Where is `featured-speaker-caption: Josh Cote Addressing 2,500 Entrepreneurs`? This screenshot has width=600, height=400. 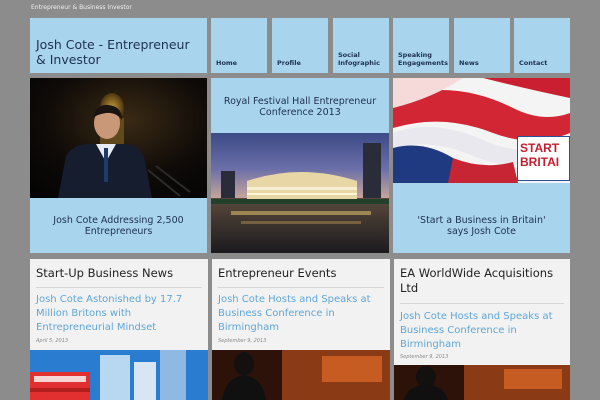 featured-speaker-caption: Josh Cote Addressing 2,500 Entrepreneurs is located at coordinates (118, 226).